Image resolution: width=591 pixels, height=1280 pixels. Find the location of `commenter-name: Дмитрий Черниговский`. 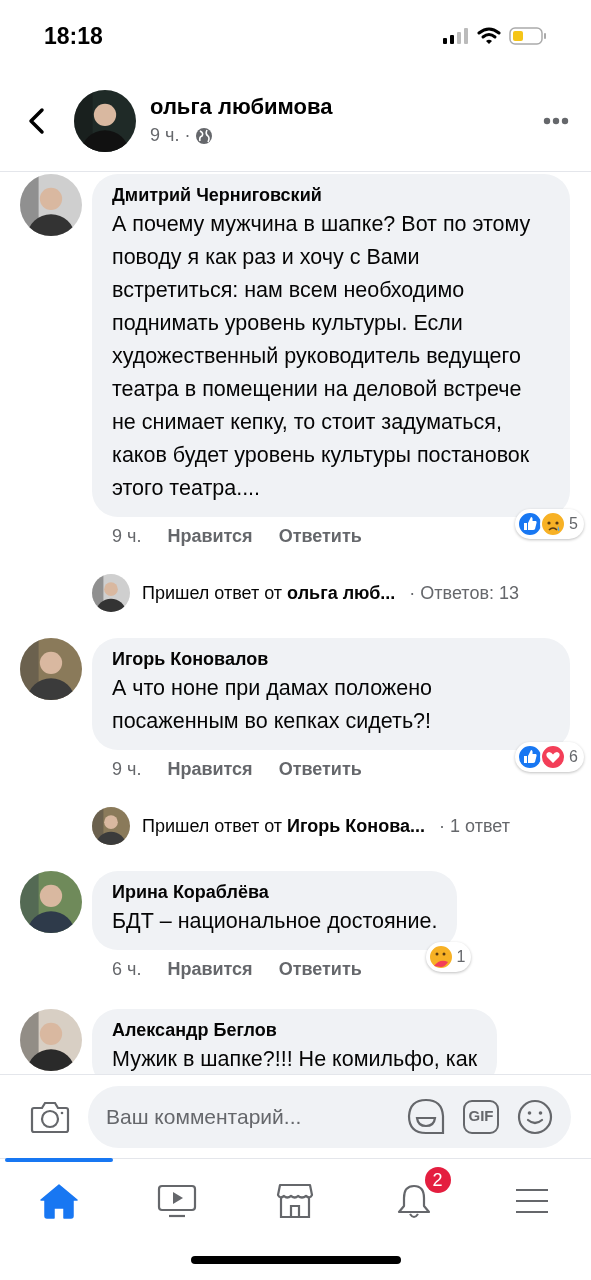

commenter-name: Дмитрий Черниговский is located at coordinates (331, 195).